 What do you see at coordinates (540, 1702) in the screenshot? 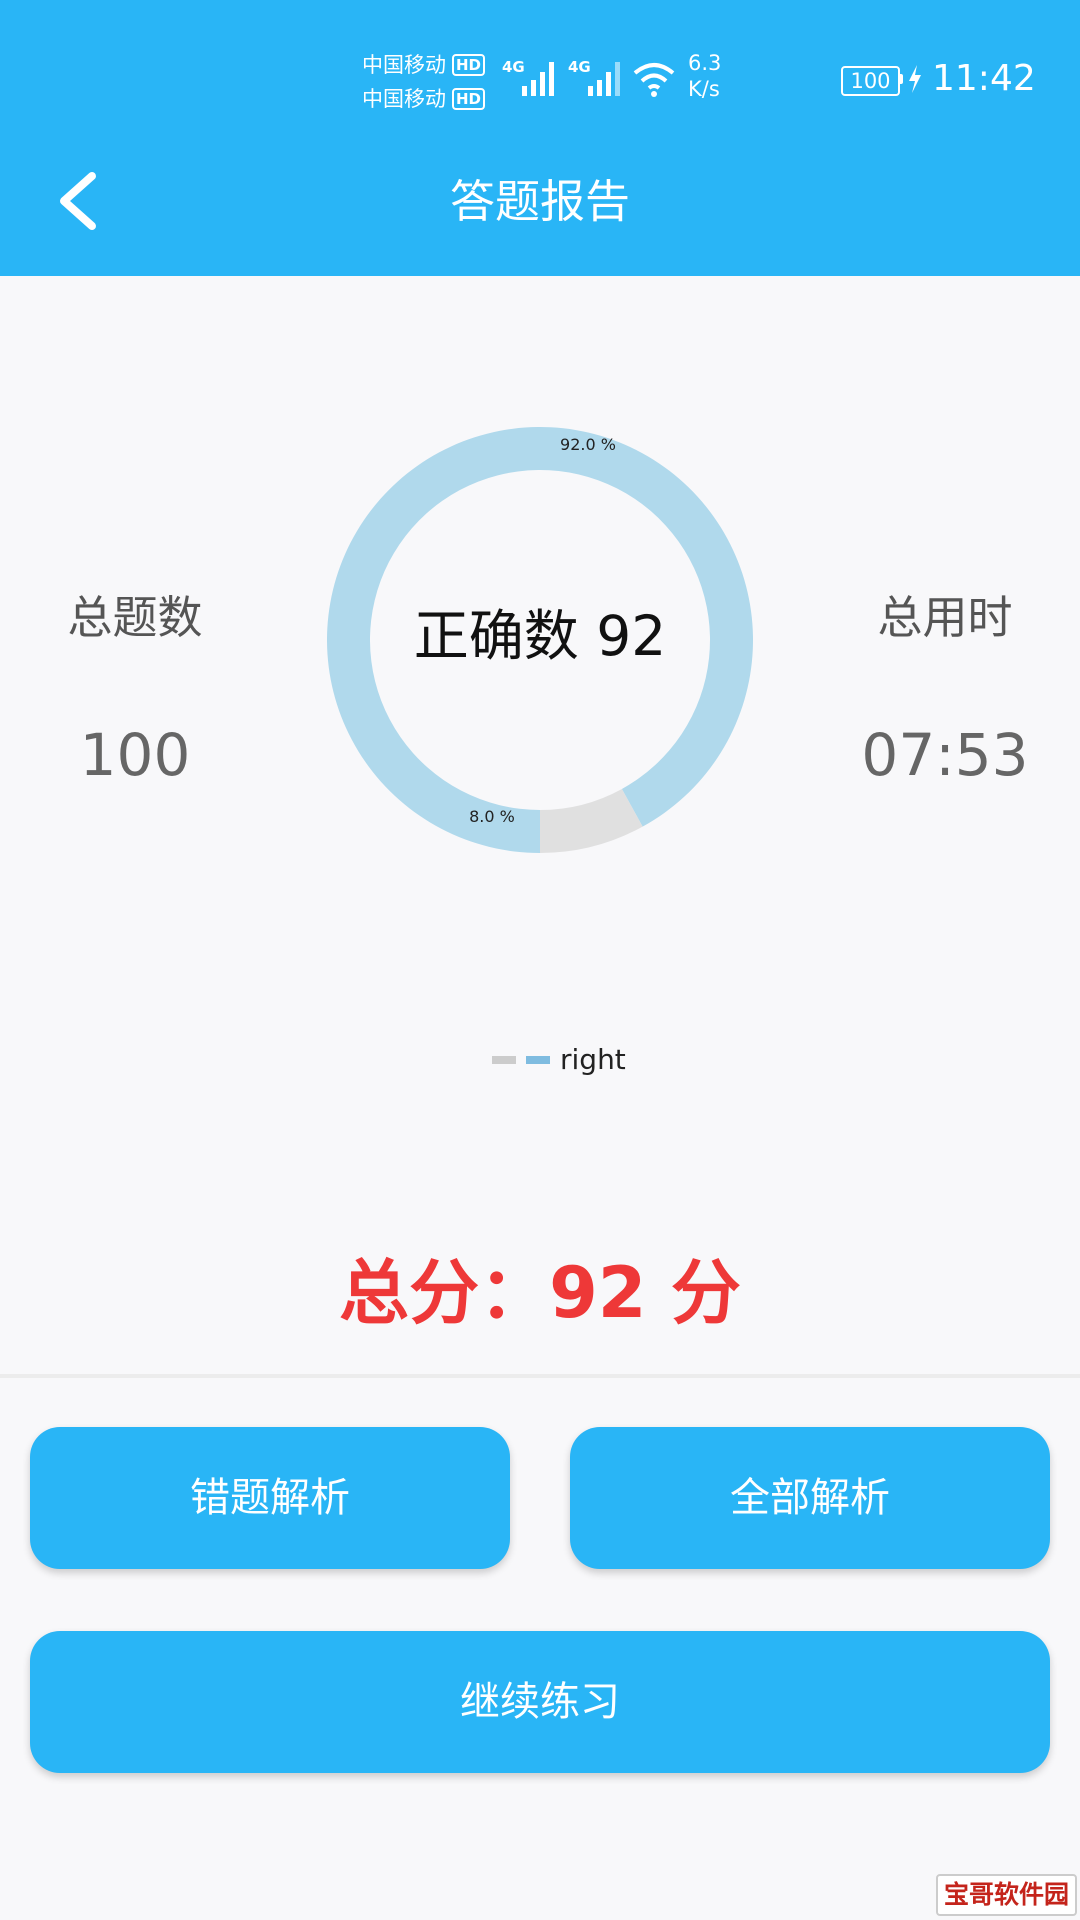
I see `continue-practice-button: 继续练习` at bounding box center [540, 1702].